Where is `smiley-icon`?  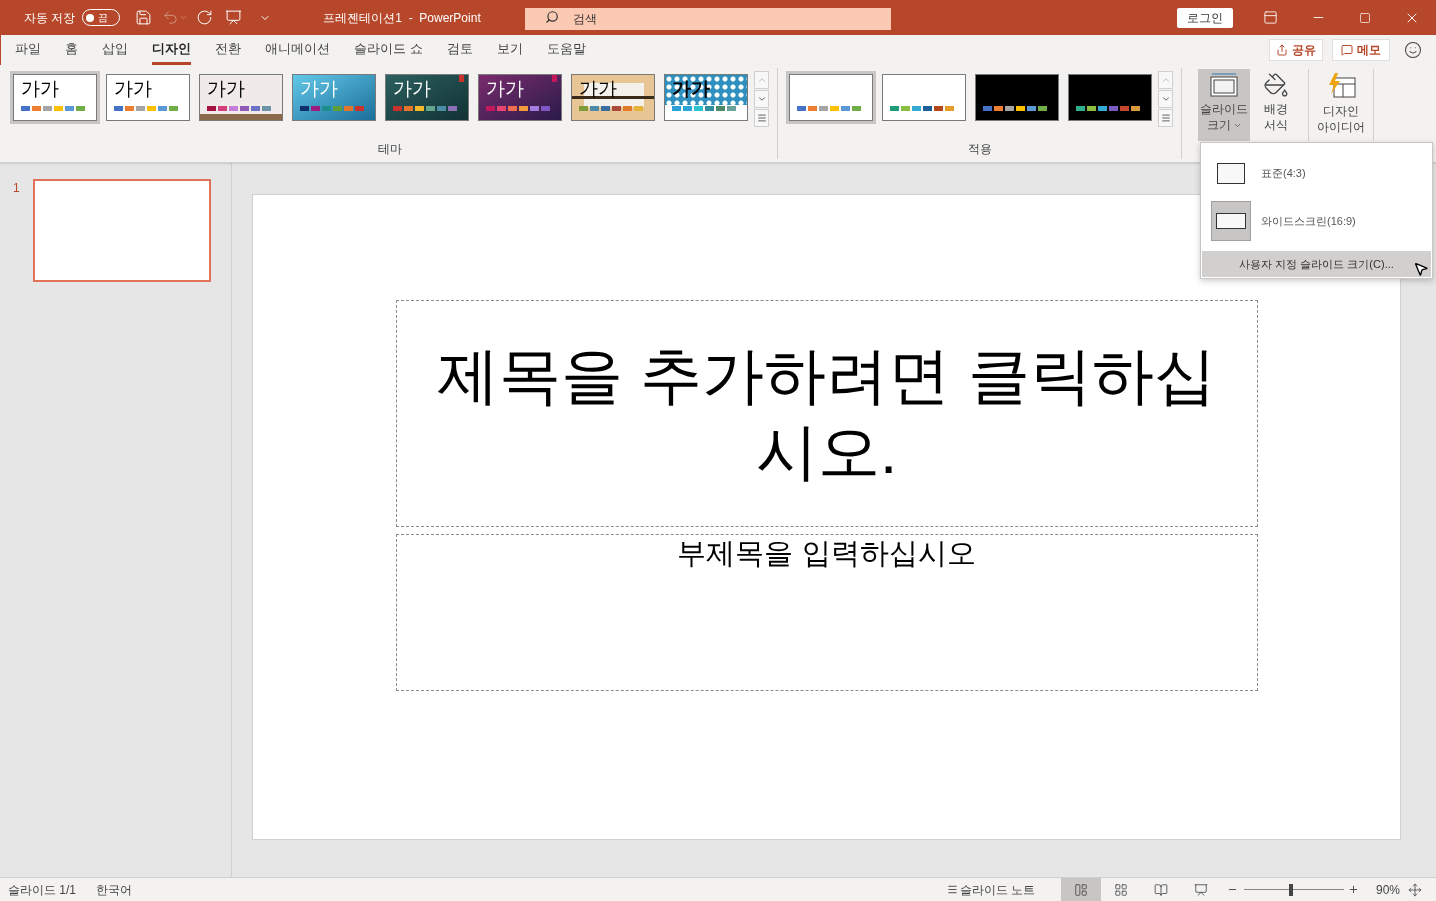
smiley-icon is located at coordinates (1413, 50).